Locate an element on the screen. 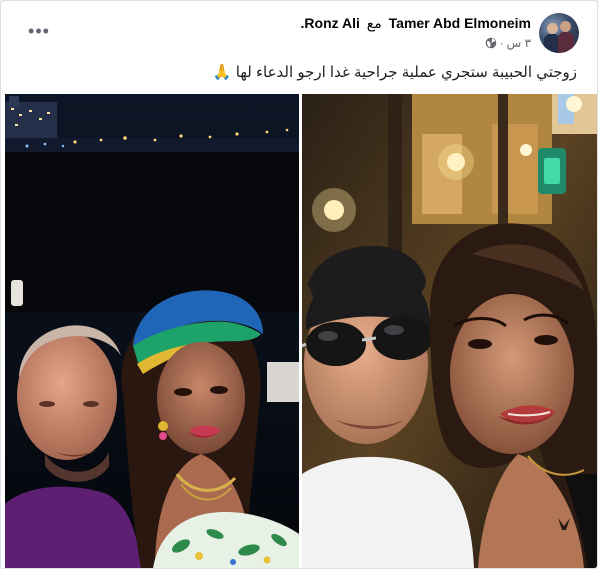 The image size is (598, 569). post-authors: Tamer Abd Elmoneim مع Ronz Ali. is located at coordinates (416, 23).